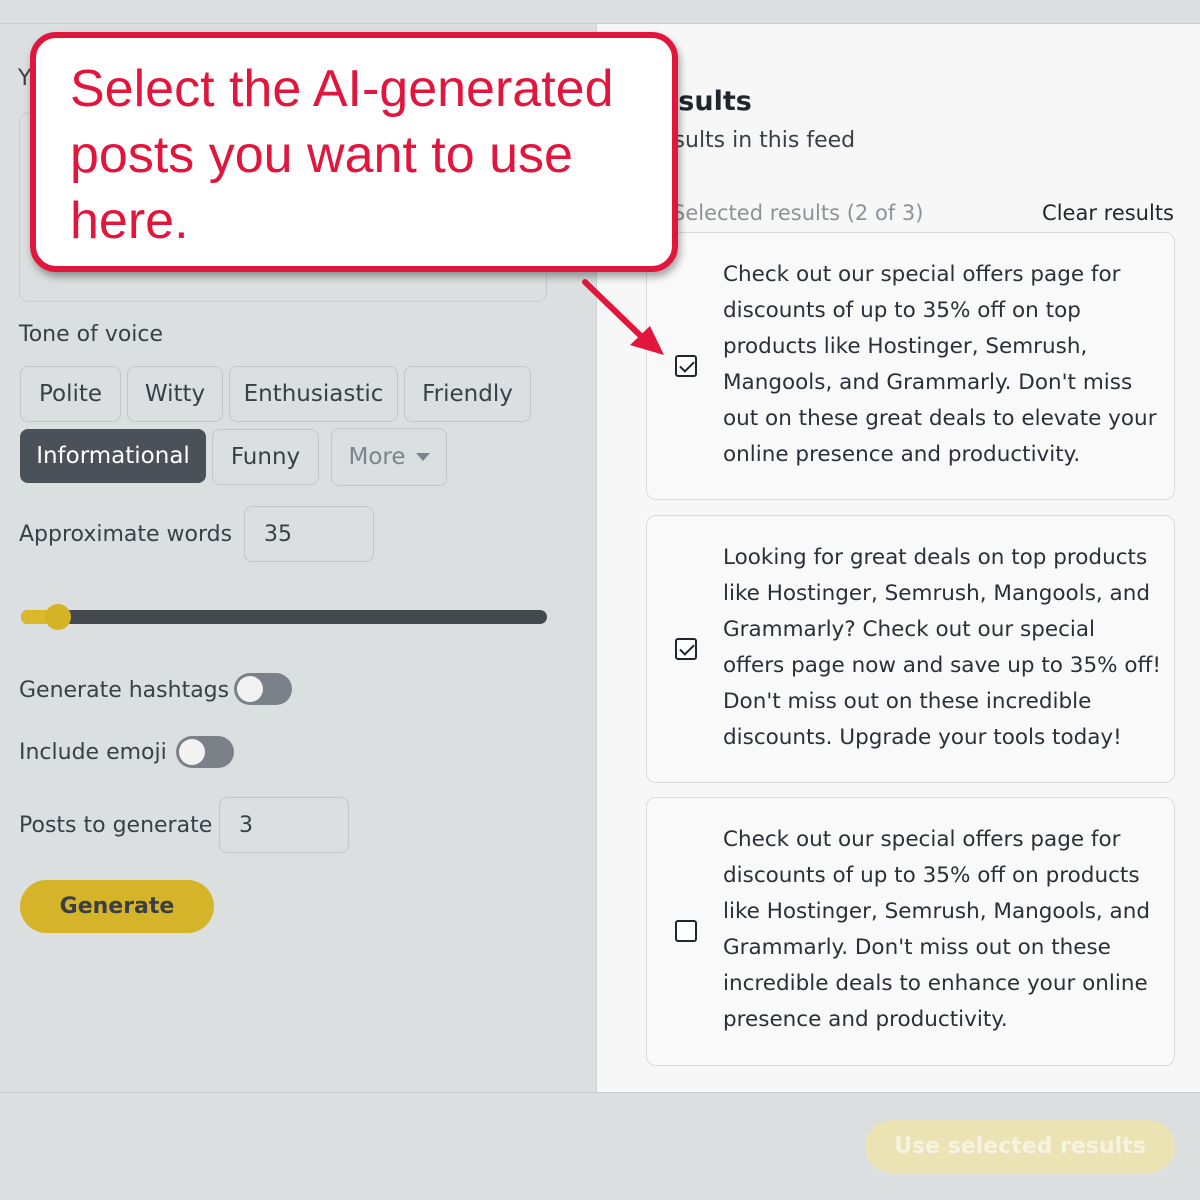  I want to click on top-strip, so click(600, 12).